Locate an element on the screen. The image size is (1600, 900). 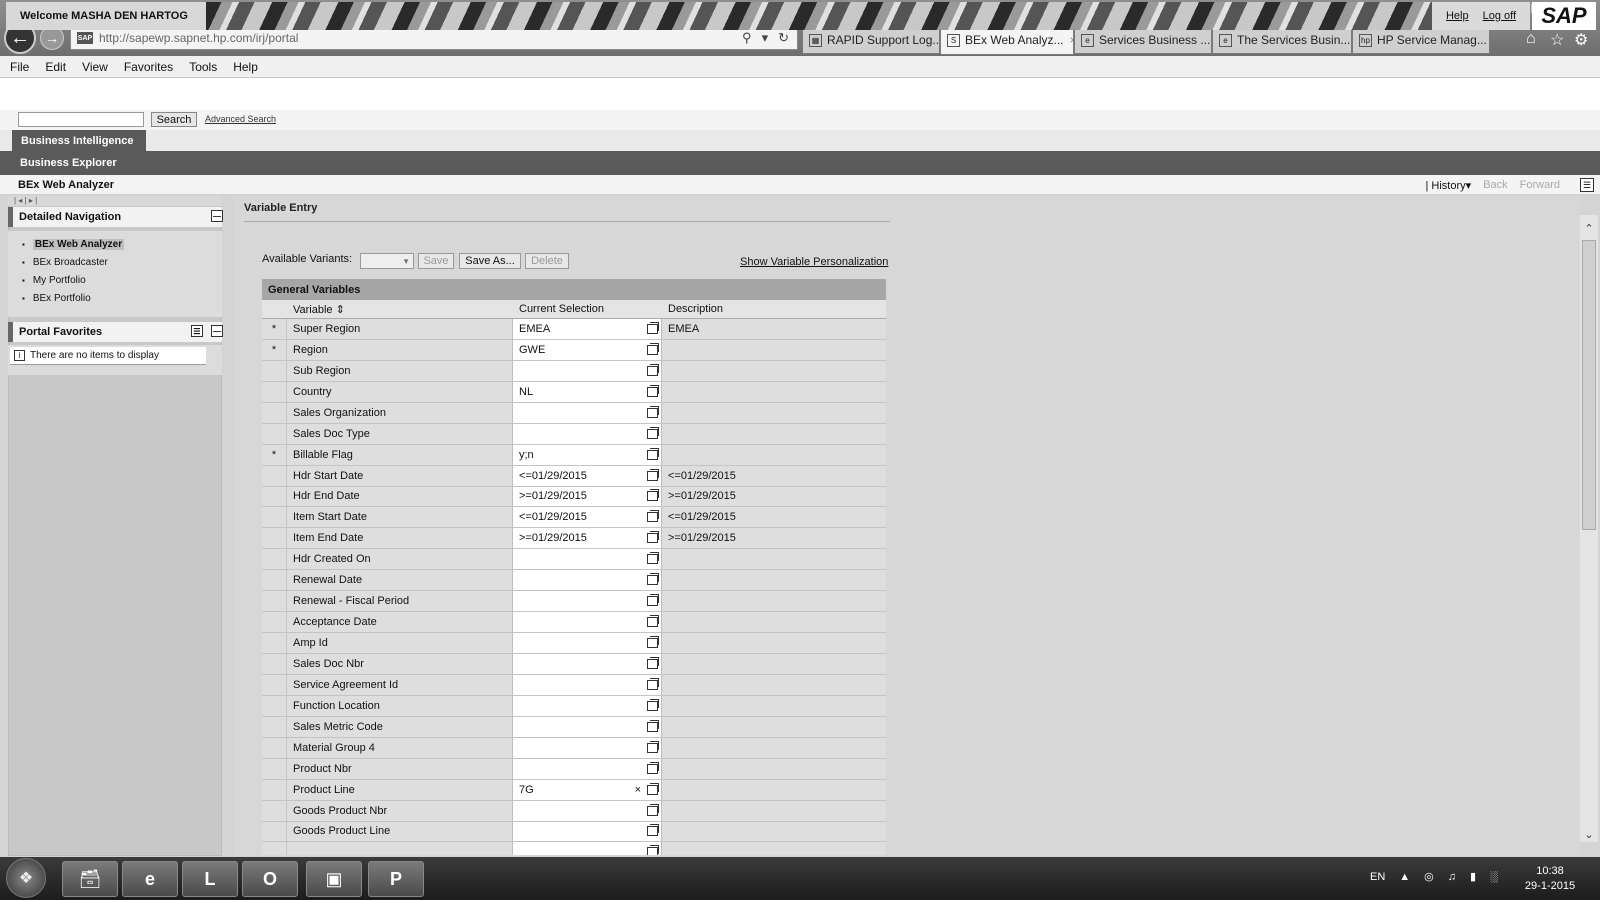
search-icon: ⚲ is located at coordinates (747, 38).